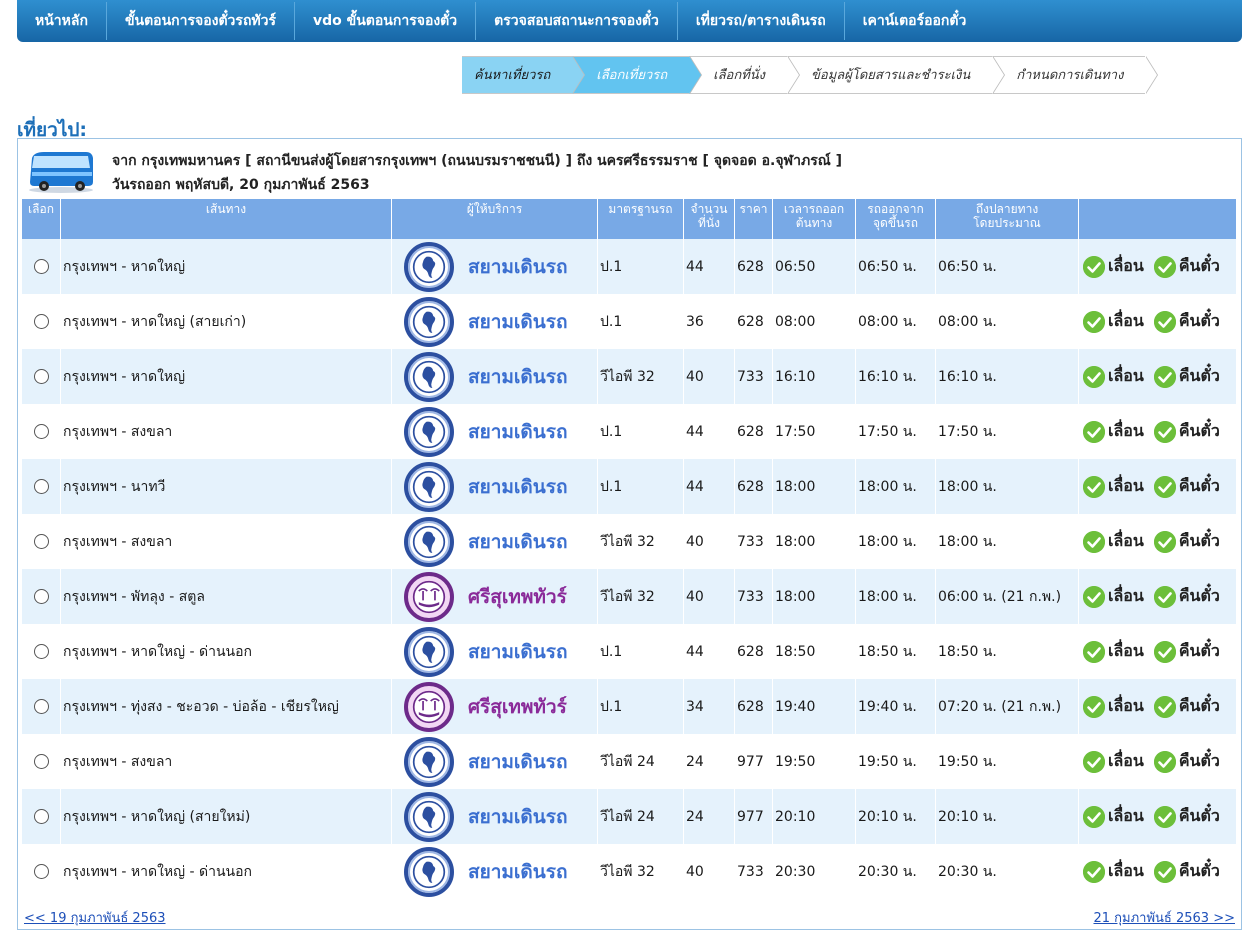 This screenshot has width=1257, height=938. I want to click on arrive-cell: 18:50 น., so click(1007, 651).